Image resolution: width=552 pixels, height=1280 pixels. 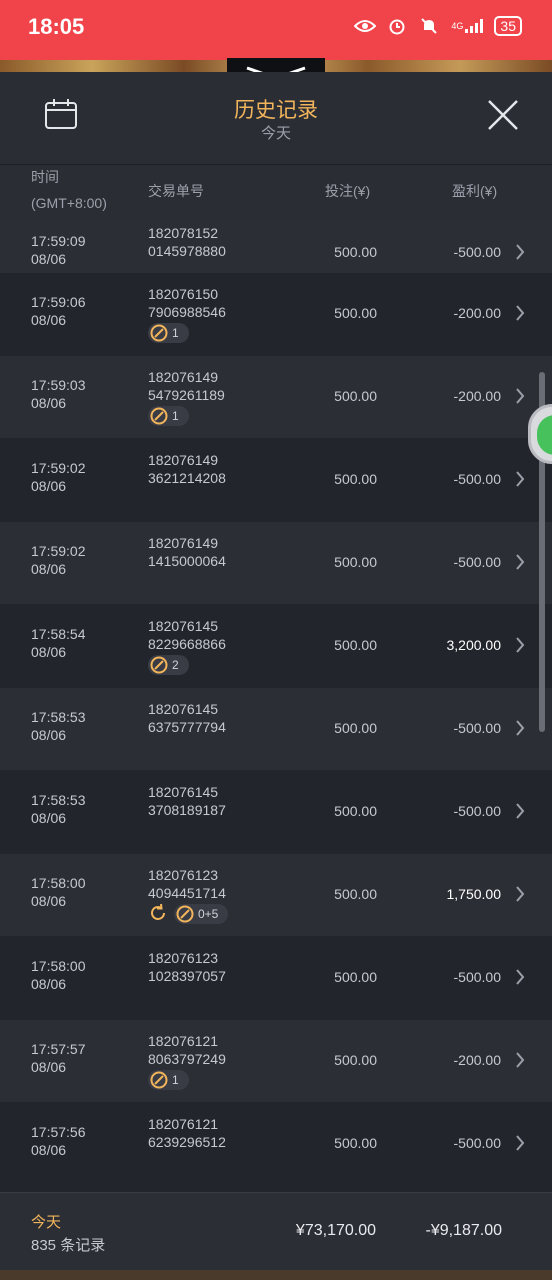 What do you see at coordinates (457, 26) in the screenshot?
I see `network-type: 4G` at bounding box center [457, 26].